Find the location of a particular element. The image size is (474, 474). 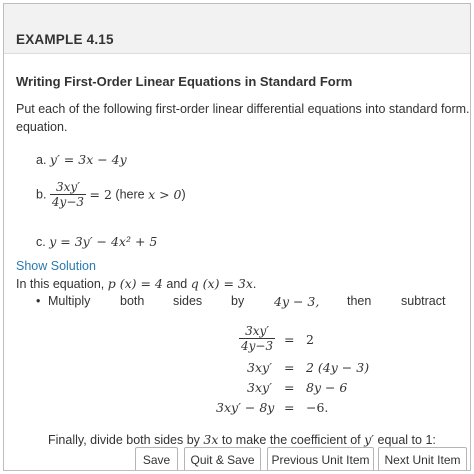

eq2-lhs: 3xy′ is located at coordinates (259, 367).